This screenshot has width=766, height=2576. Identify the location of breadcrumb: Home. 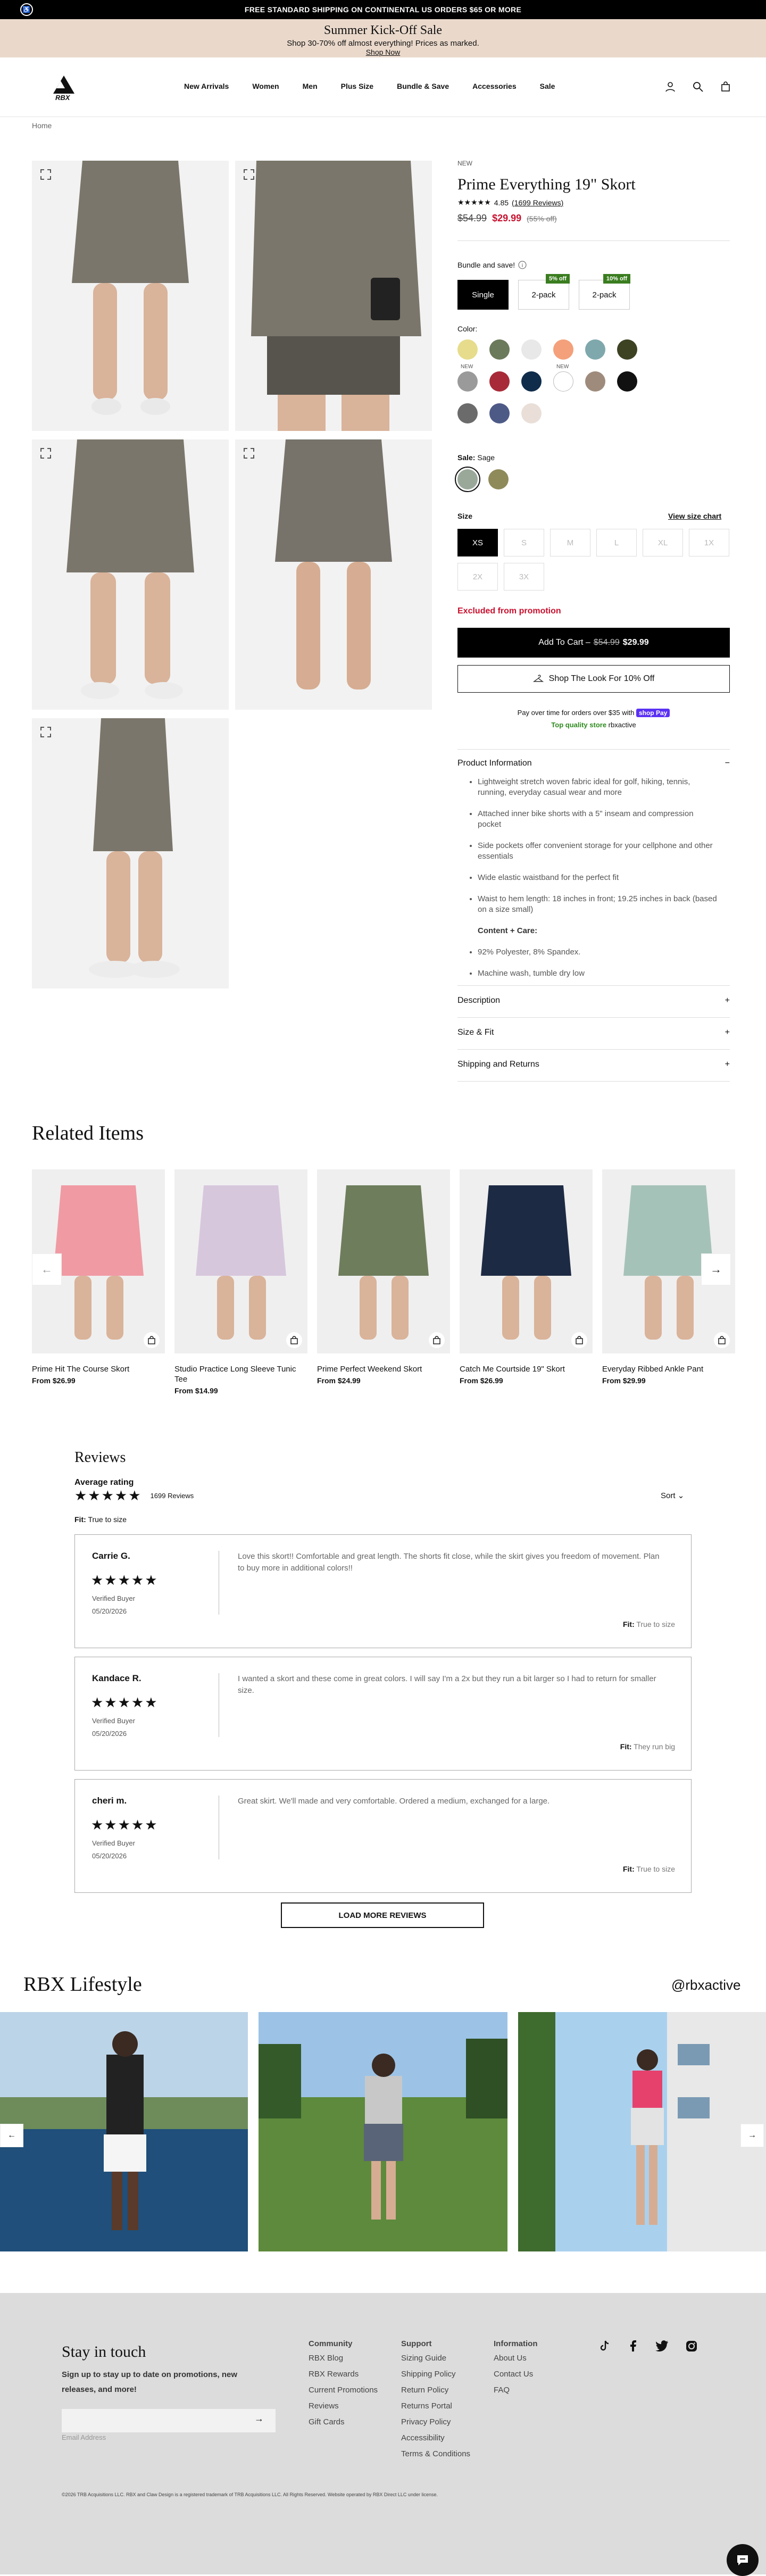
(42, 125).